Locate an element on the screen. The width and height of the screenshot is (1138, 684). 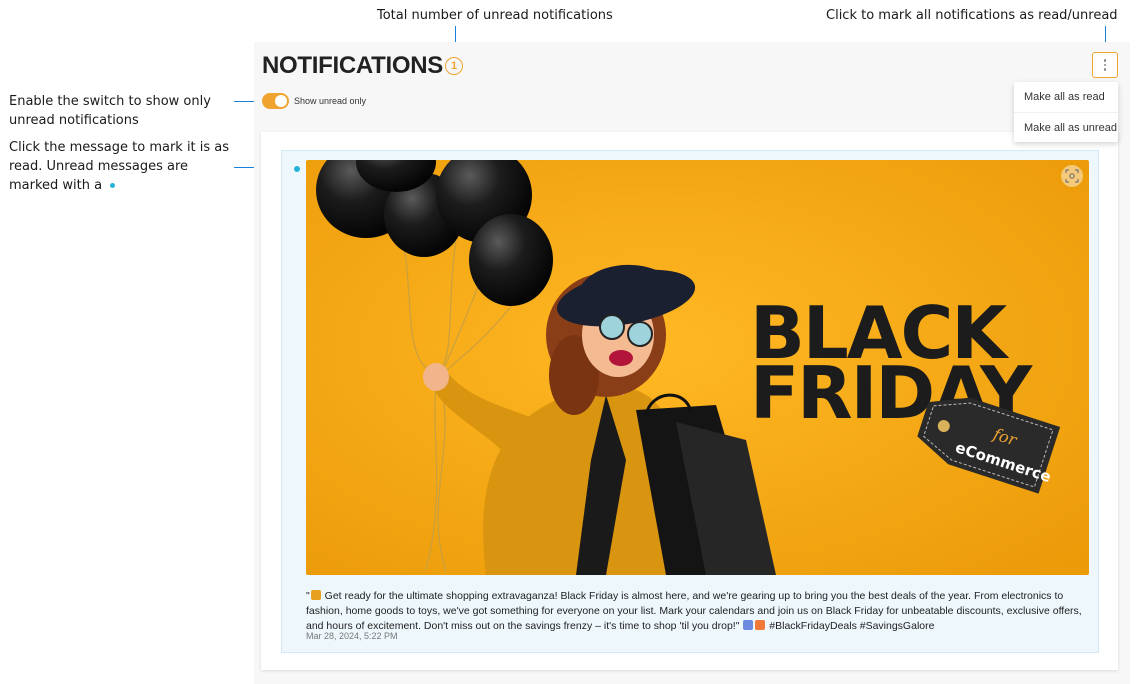
menu-item-mark-all-unread: Make all as unread is located at coordinates (1066, 127).